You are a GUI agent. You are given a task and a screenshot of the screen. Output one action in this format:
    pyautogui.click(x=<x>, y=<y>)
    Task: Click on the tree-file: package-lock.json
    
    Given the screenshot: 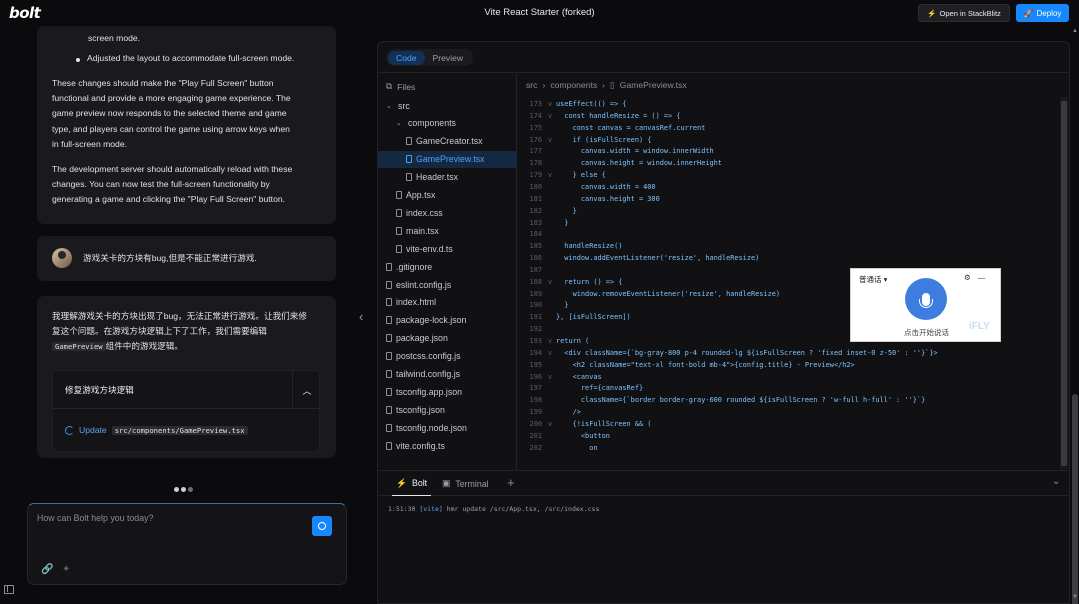 What is the action you would take?
    pyautogui.click(x=447, y=320)
    